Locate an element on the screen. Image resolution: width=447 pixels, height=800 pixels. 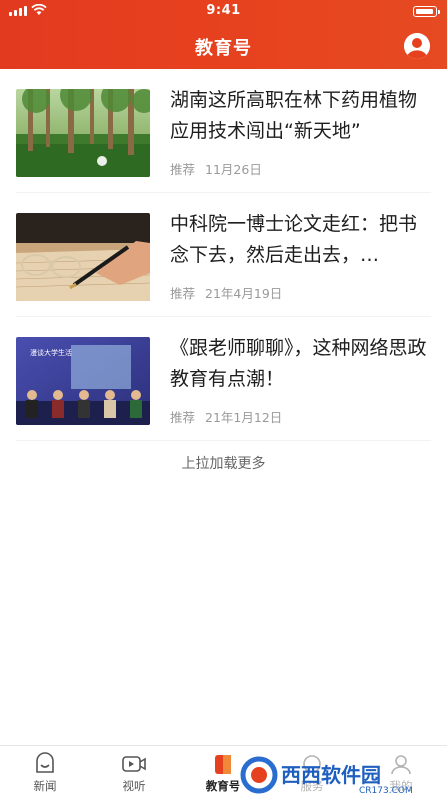
article-item: 中科院一博士论文走红：把书念下去，然后走出去，… 推荐 21年4月19日 is located at coordinates (223, 255).